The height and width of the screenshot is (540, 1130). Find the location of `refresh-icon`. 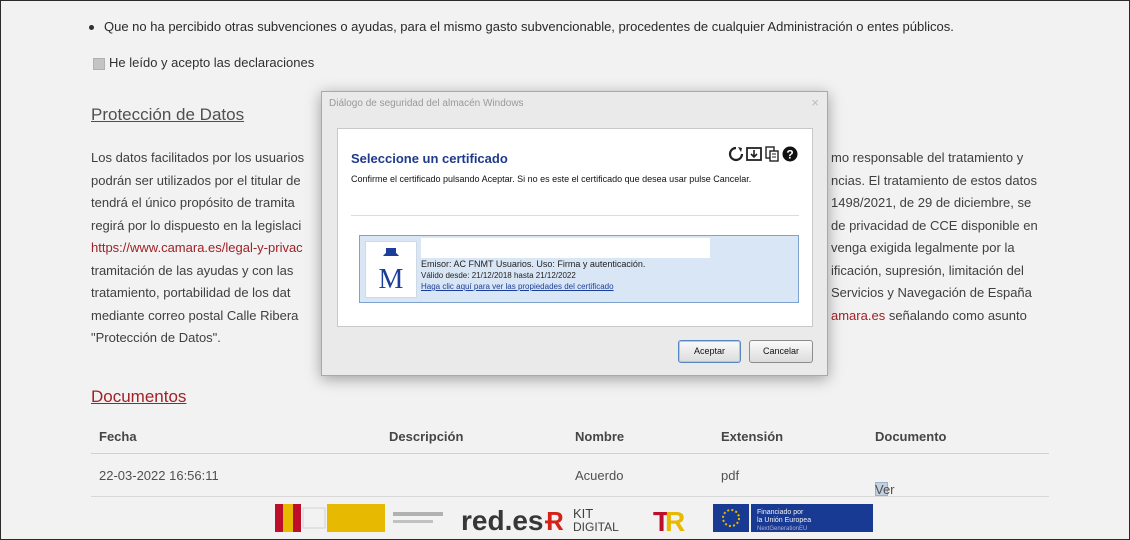

refresh-icon is located at coordinates (736, 156).